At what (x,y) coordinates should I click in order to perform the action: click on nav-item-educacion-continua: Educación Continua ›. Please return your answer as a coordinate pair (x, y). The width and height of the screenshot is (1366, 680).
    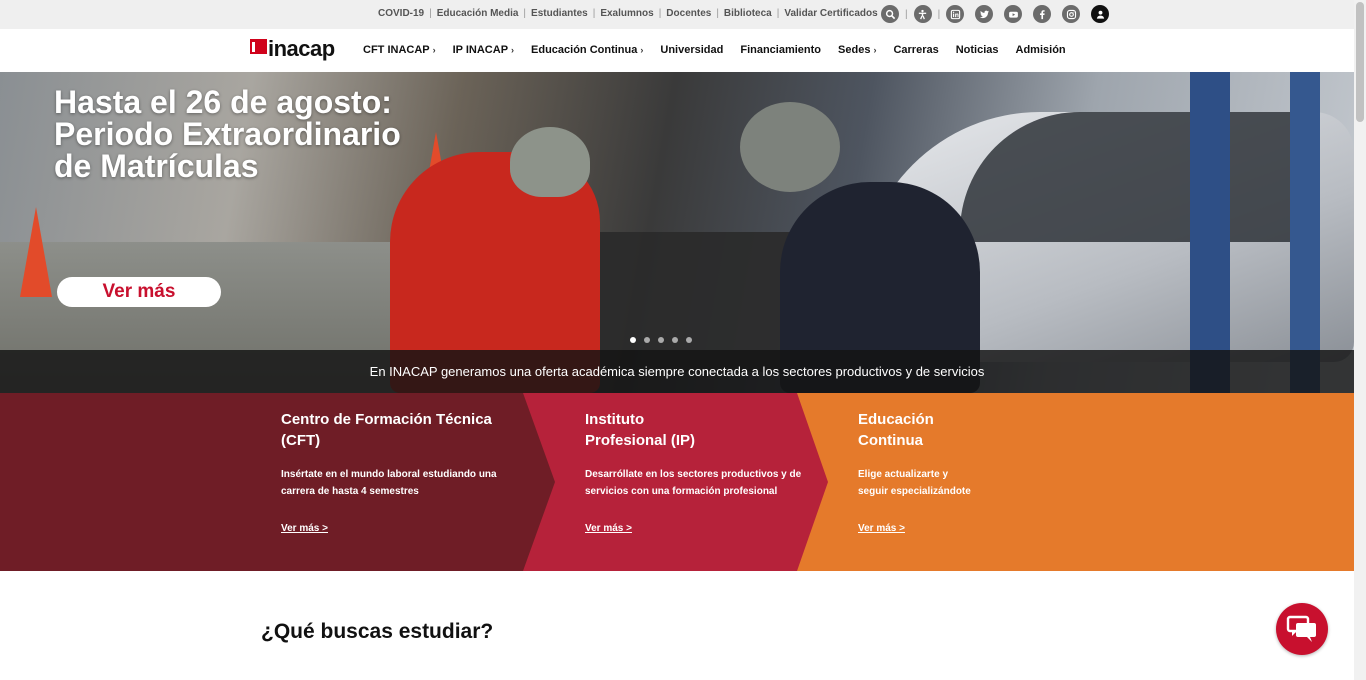
    Looking at the image, I should click on (587, 50).